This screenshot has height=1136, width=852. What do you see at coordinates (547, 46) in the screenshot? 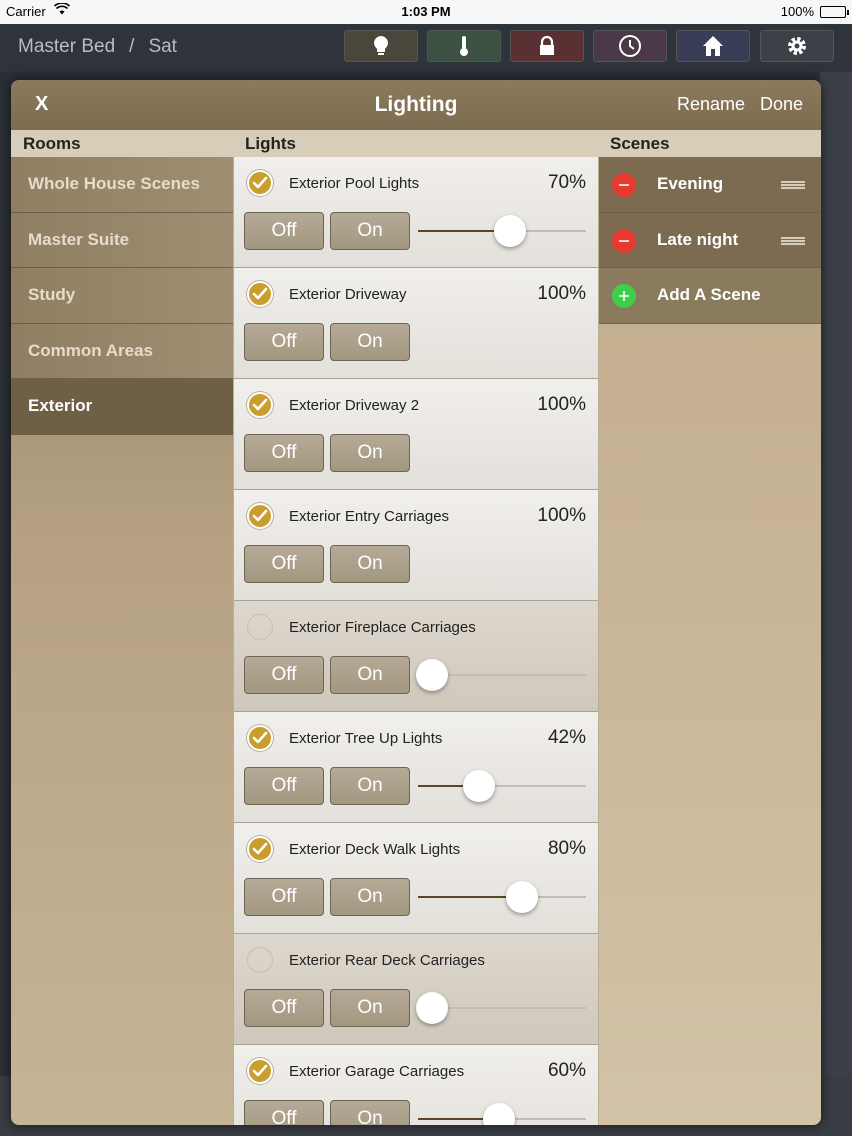
I see `security-tab-button` at bounding box center [547, 46].